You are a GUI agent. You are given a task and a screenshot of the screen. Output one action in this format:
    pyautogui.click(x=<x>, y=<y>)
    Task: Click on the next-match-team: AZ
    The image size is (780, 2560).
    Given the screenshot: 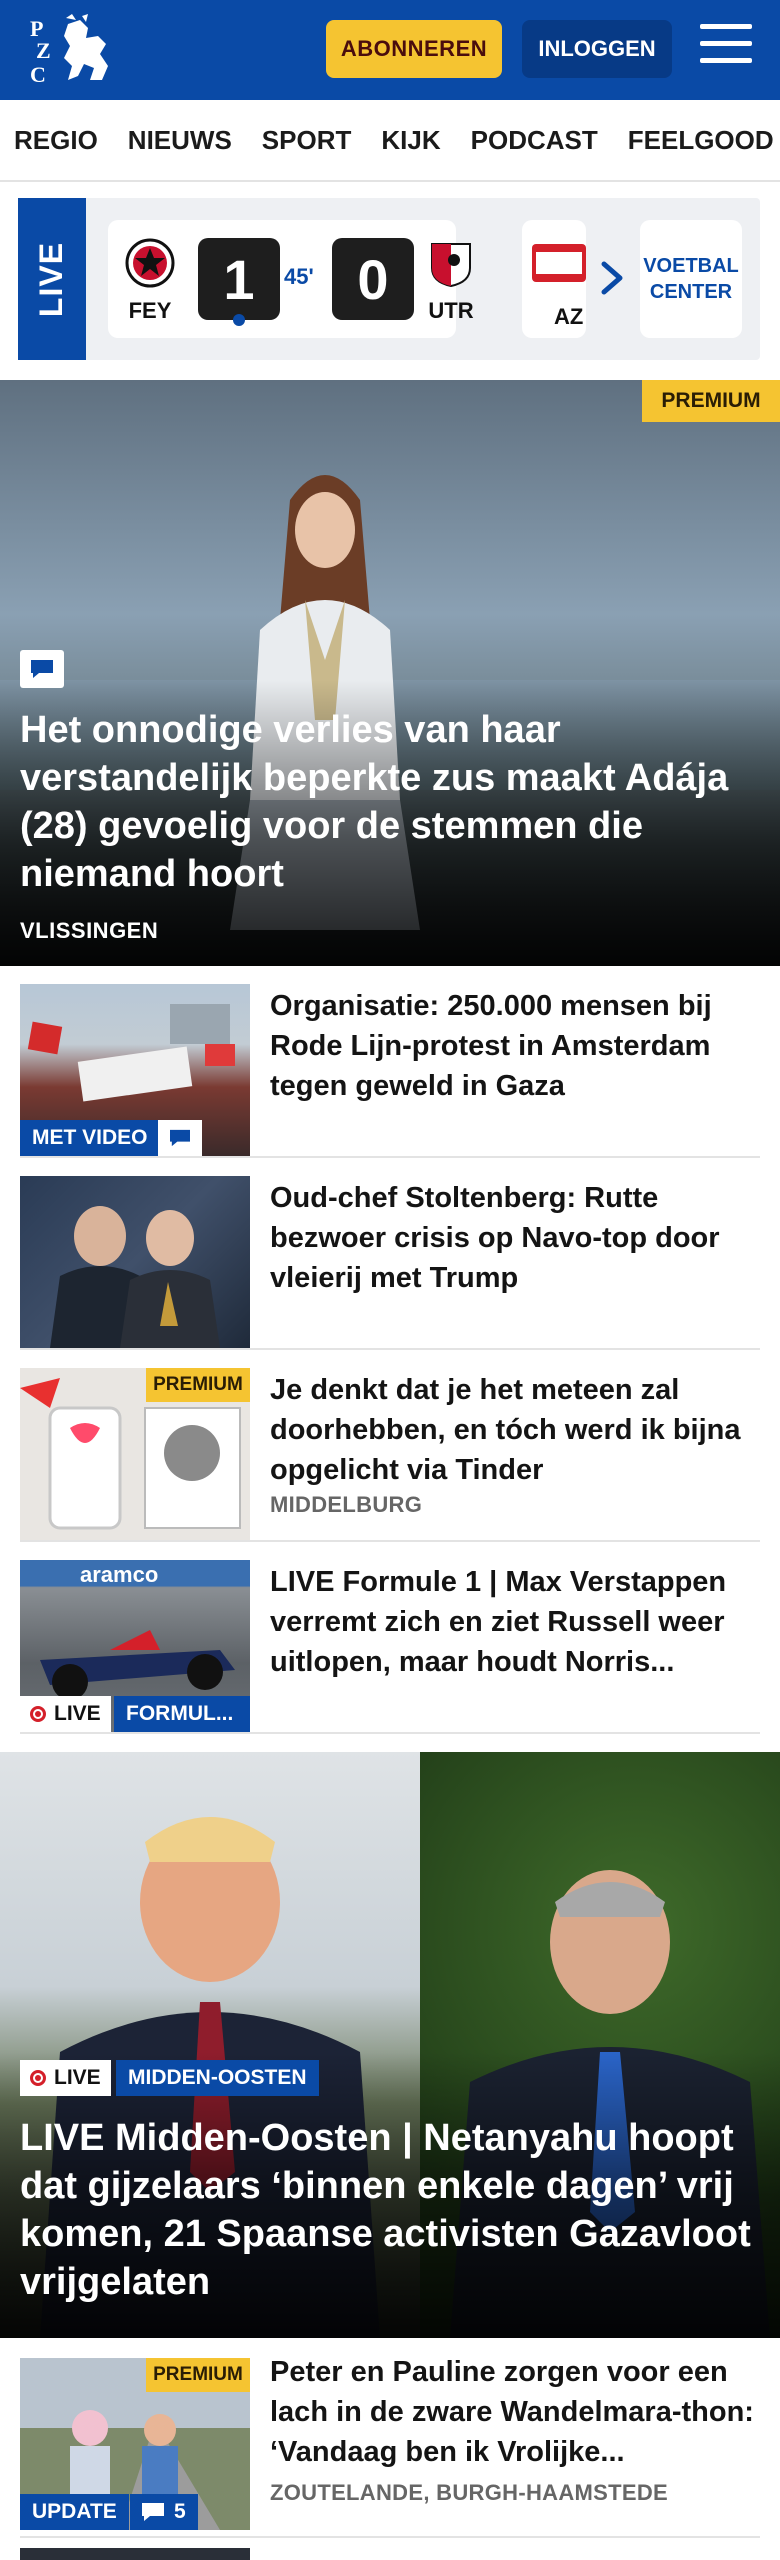 What is the action you would take?
    pyautogui.click(x=569, y=316)
    